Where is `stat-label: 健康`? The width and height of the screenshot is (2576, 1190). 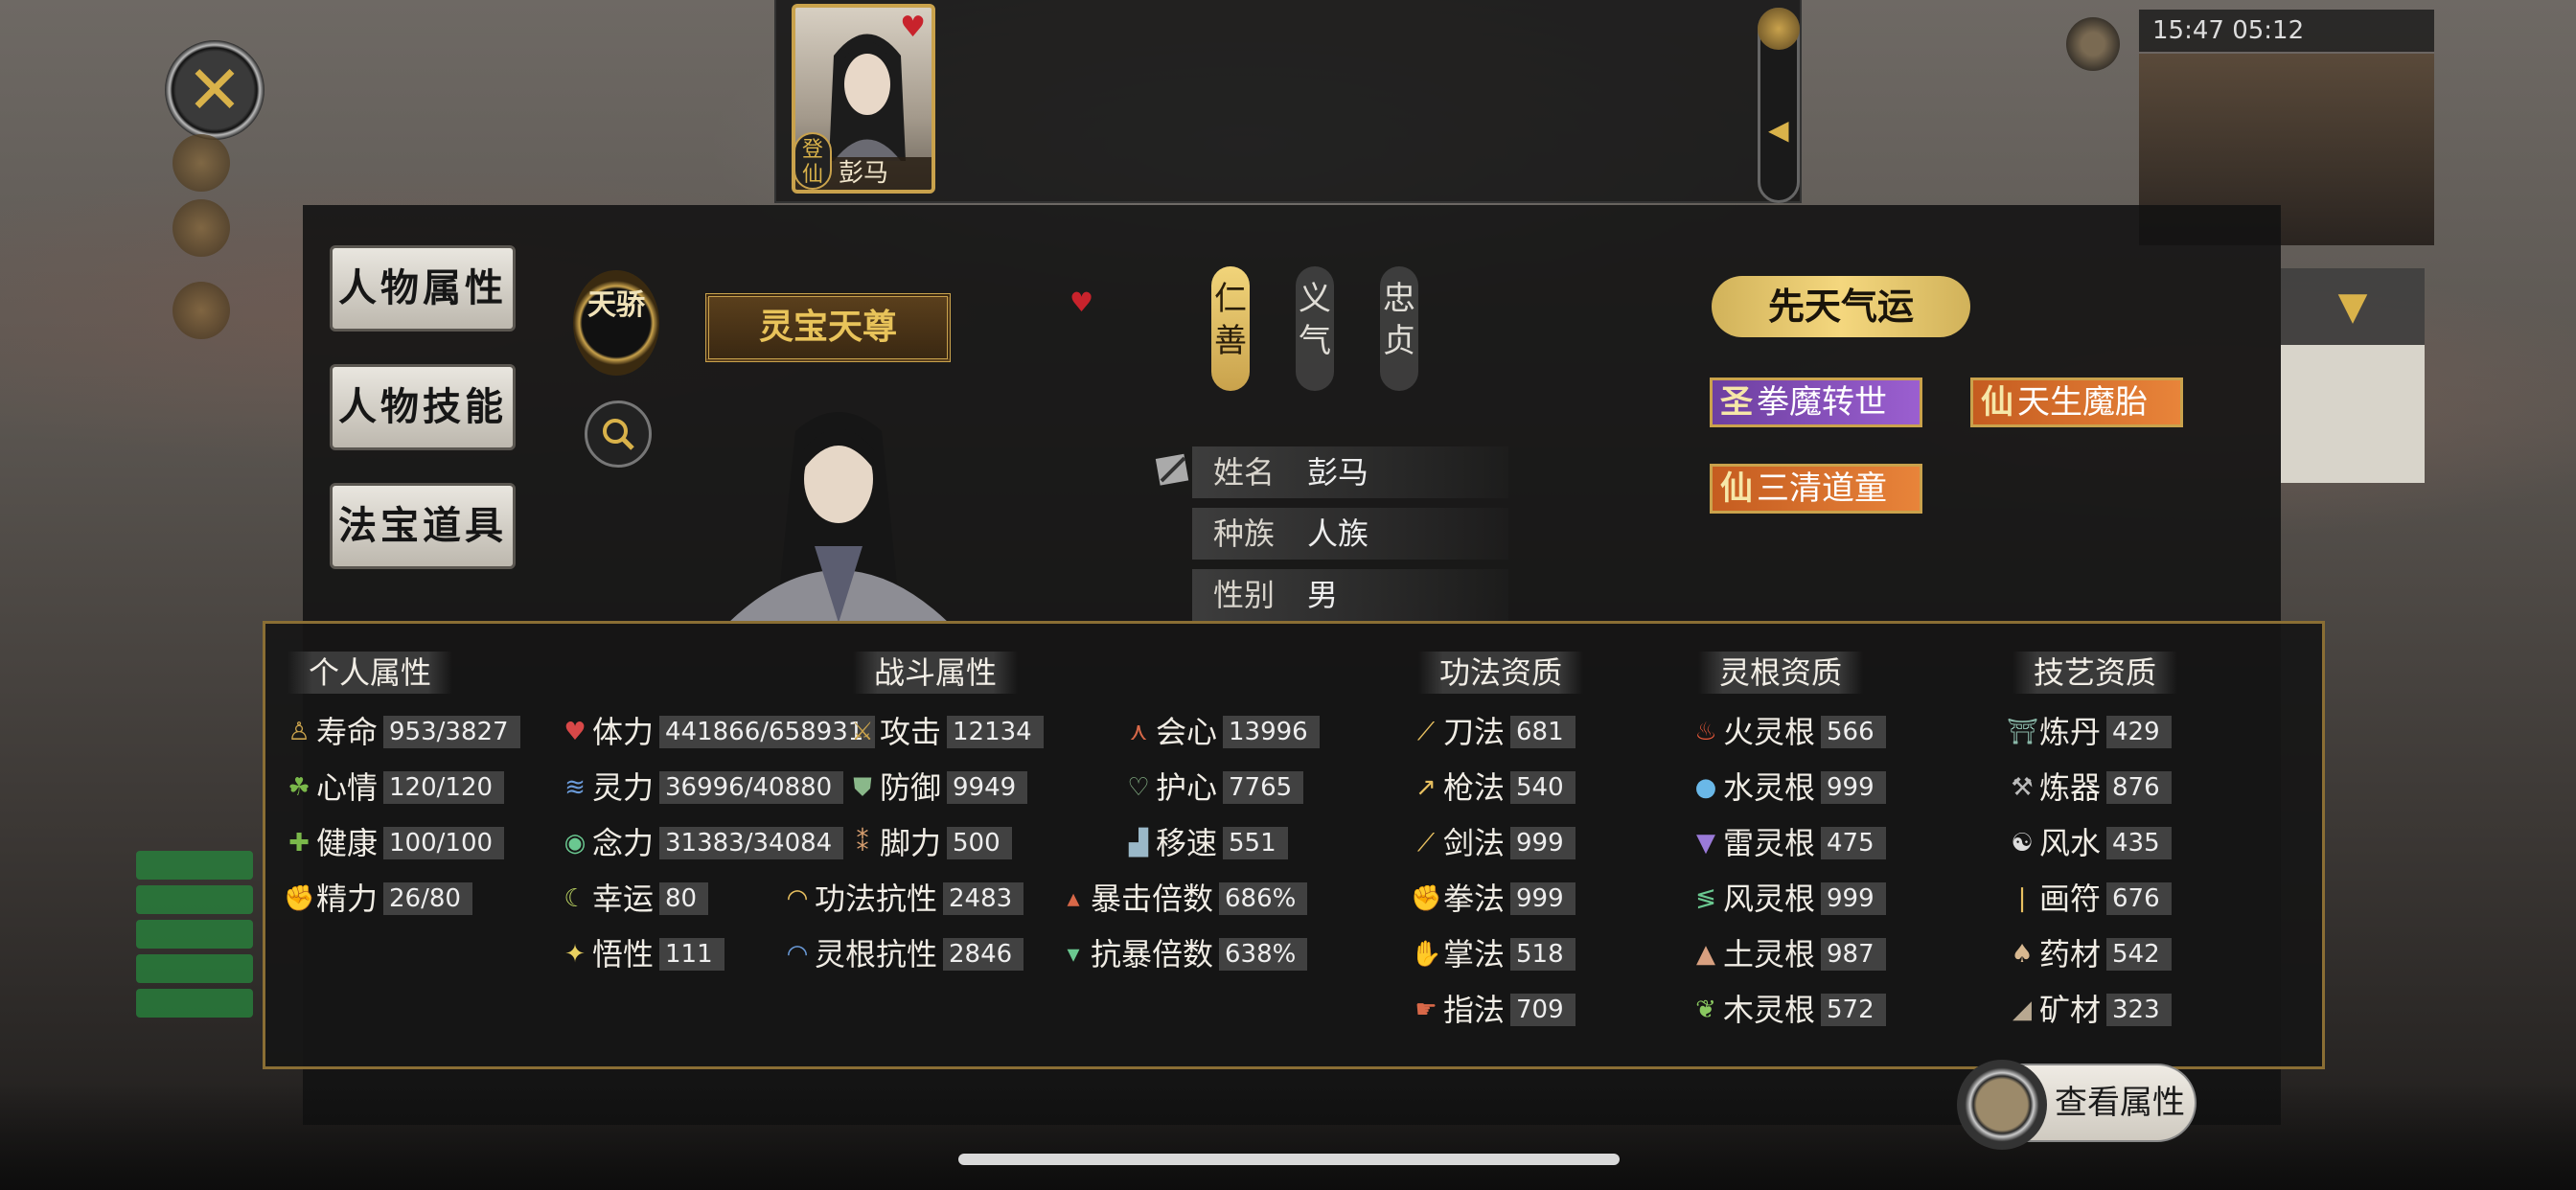 stat-label: 健康 is located at coordinates (347, 843).